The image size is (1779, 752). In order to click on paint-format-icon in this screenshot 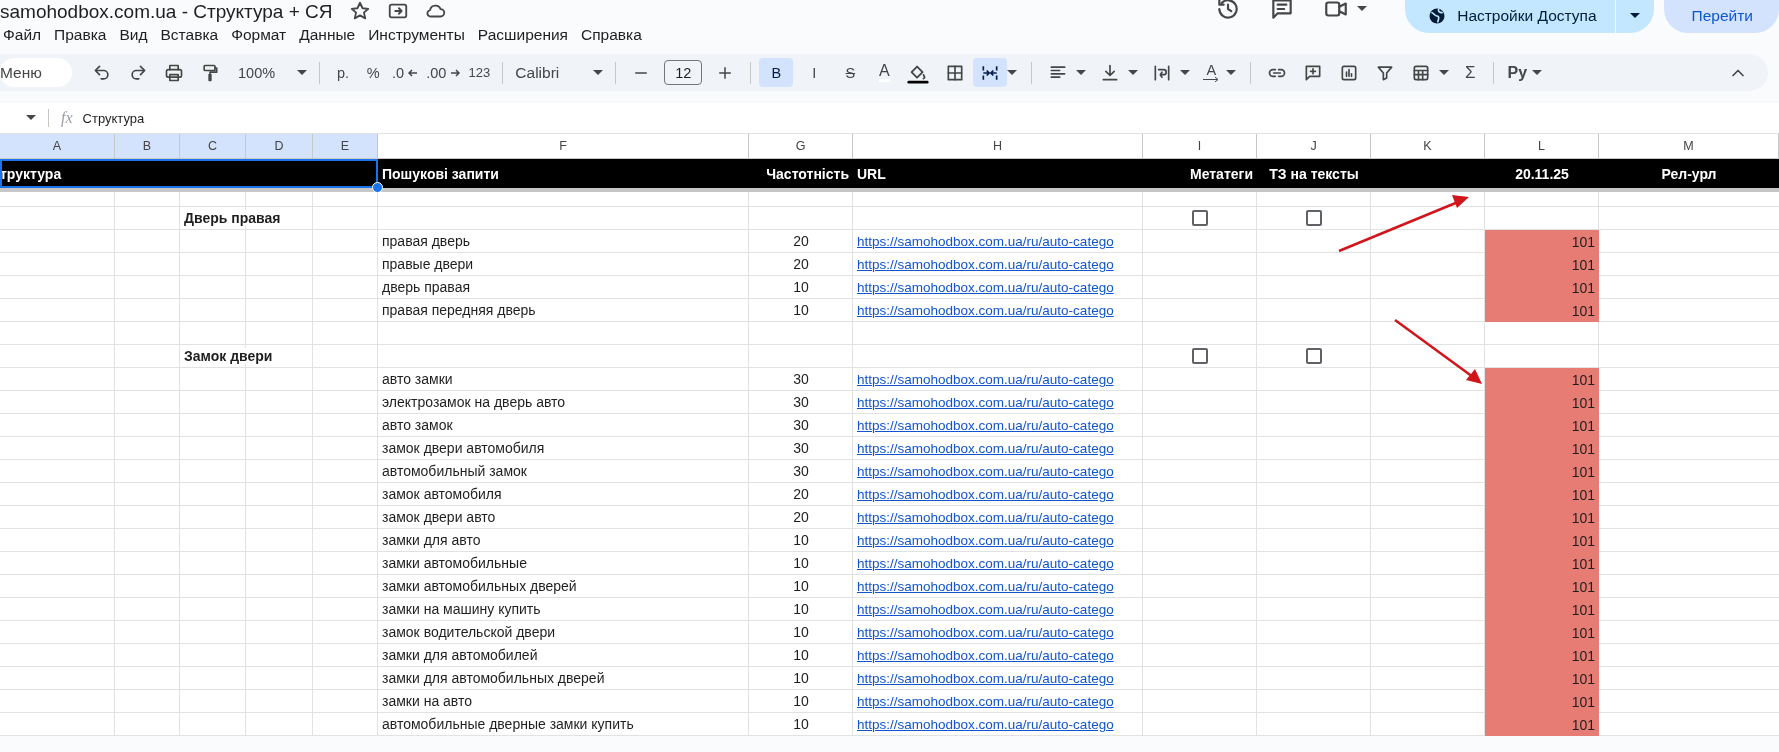, I will do `click(210, 72)`.